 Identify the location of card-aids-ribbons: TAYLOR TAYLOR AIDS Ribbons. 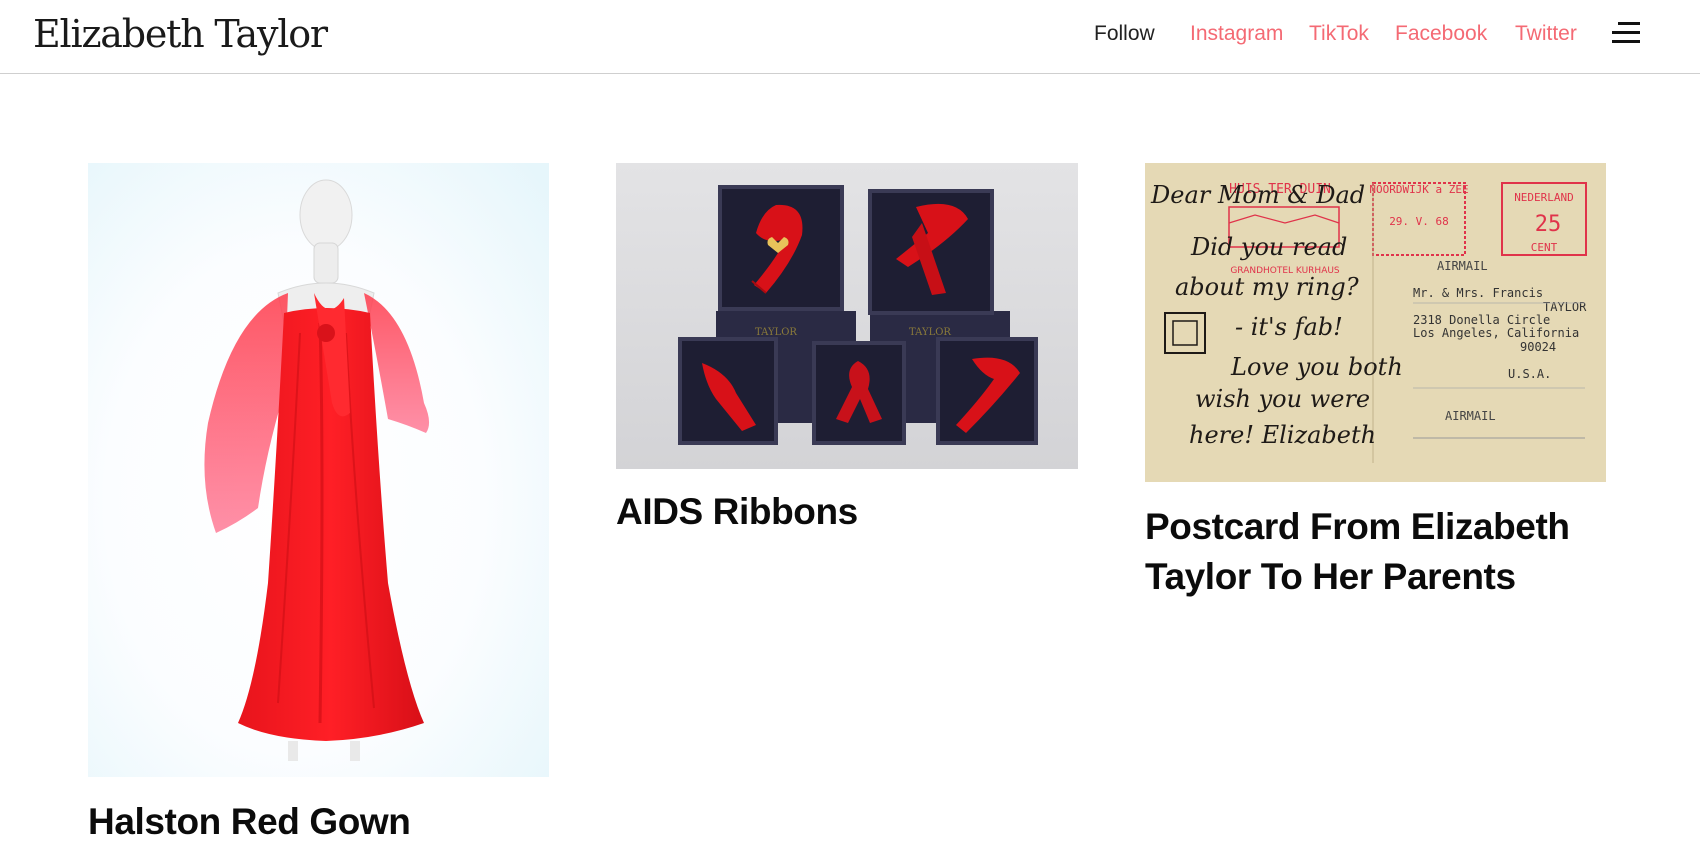
(847, 350).